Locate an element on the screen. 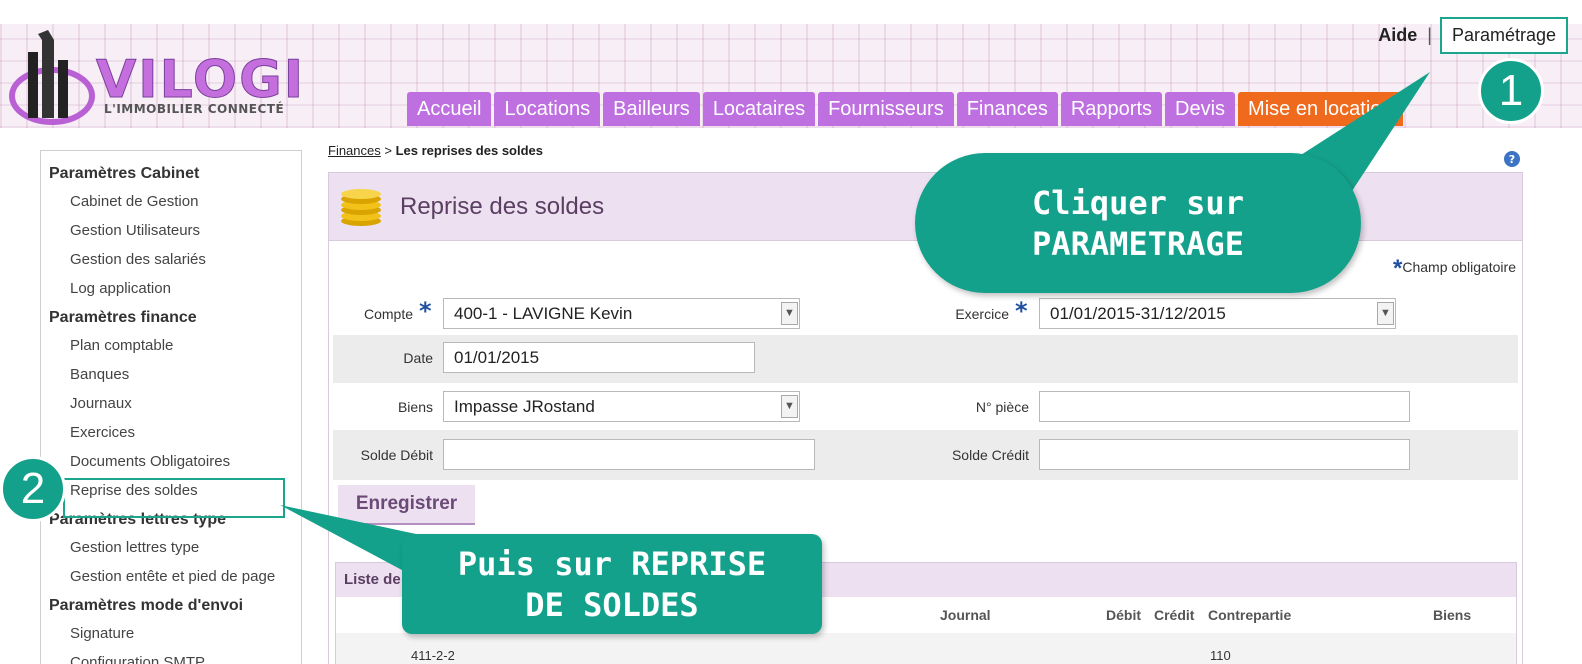 The image size is (1582, 664). biens-select: Impasse JRostand ▼ is located at coordinates (621, 406).